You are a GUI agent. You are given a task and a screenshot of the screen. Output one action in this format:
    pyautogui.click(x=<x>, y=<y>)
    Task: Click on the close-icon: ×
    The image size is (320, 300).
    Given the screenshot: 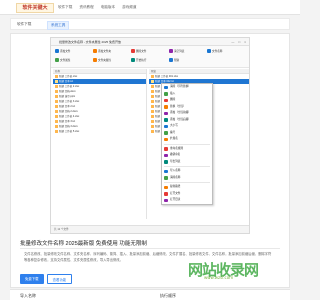 What is the action you would take?
    pyautogui.click(x=245, y=42)
    